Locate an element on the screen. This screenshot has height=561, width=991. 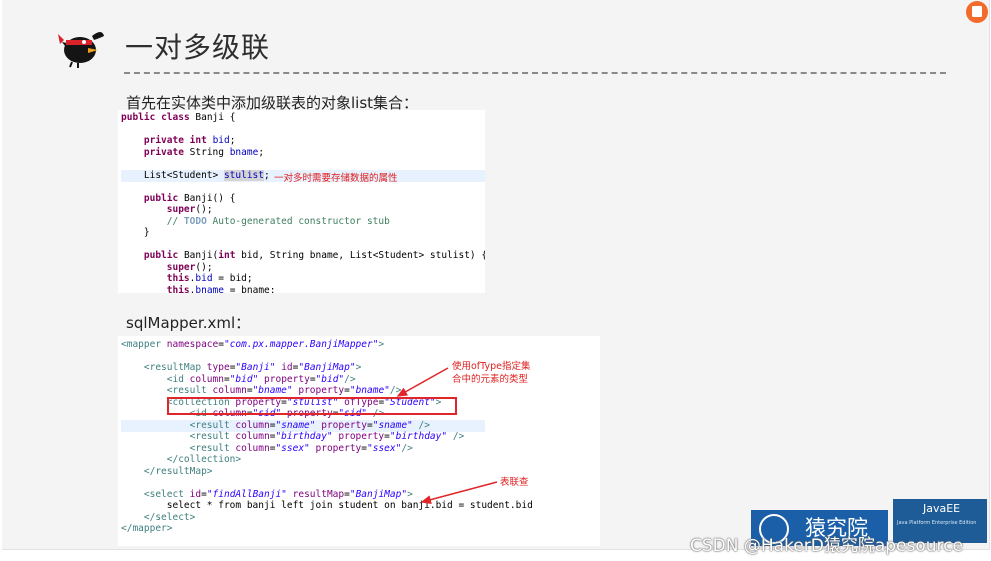
page-title: 一对多级联 is located at coordinates (198, 47).